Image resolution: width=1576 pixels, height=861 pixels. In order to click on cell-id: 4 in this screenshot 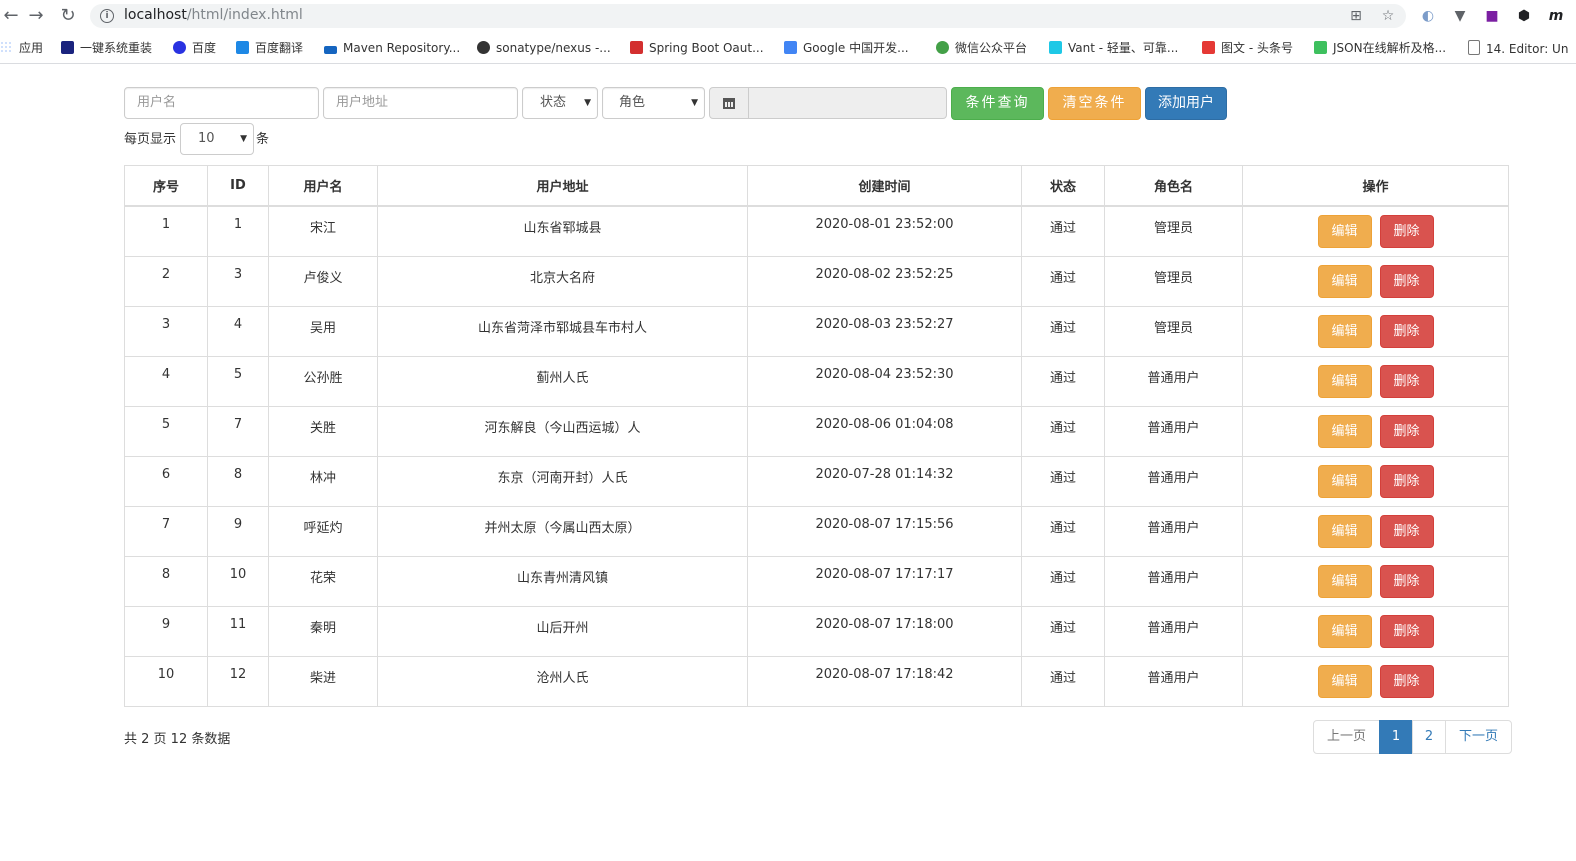, I will do `click(238, 331)`.